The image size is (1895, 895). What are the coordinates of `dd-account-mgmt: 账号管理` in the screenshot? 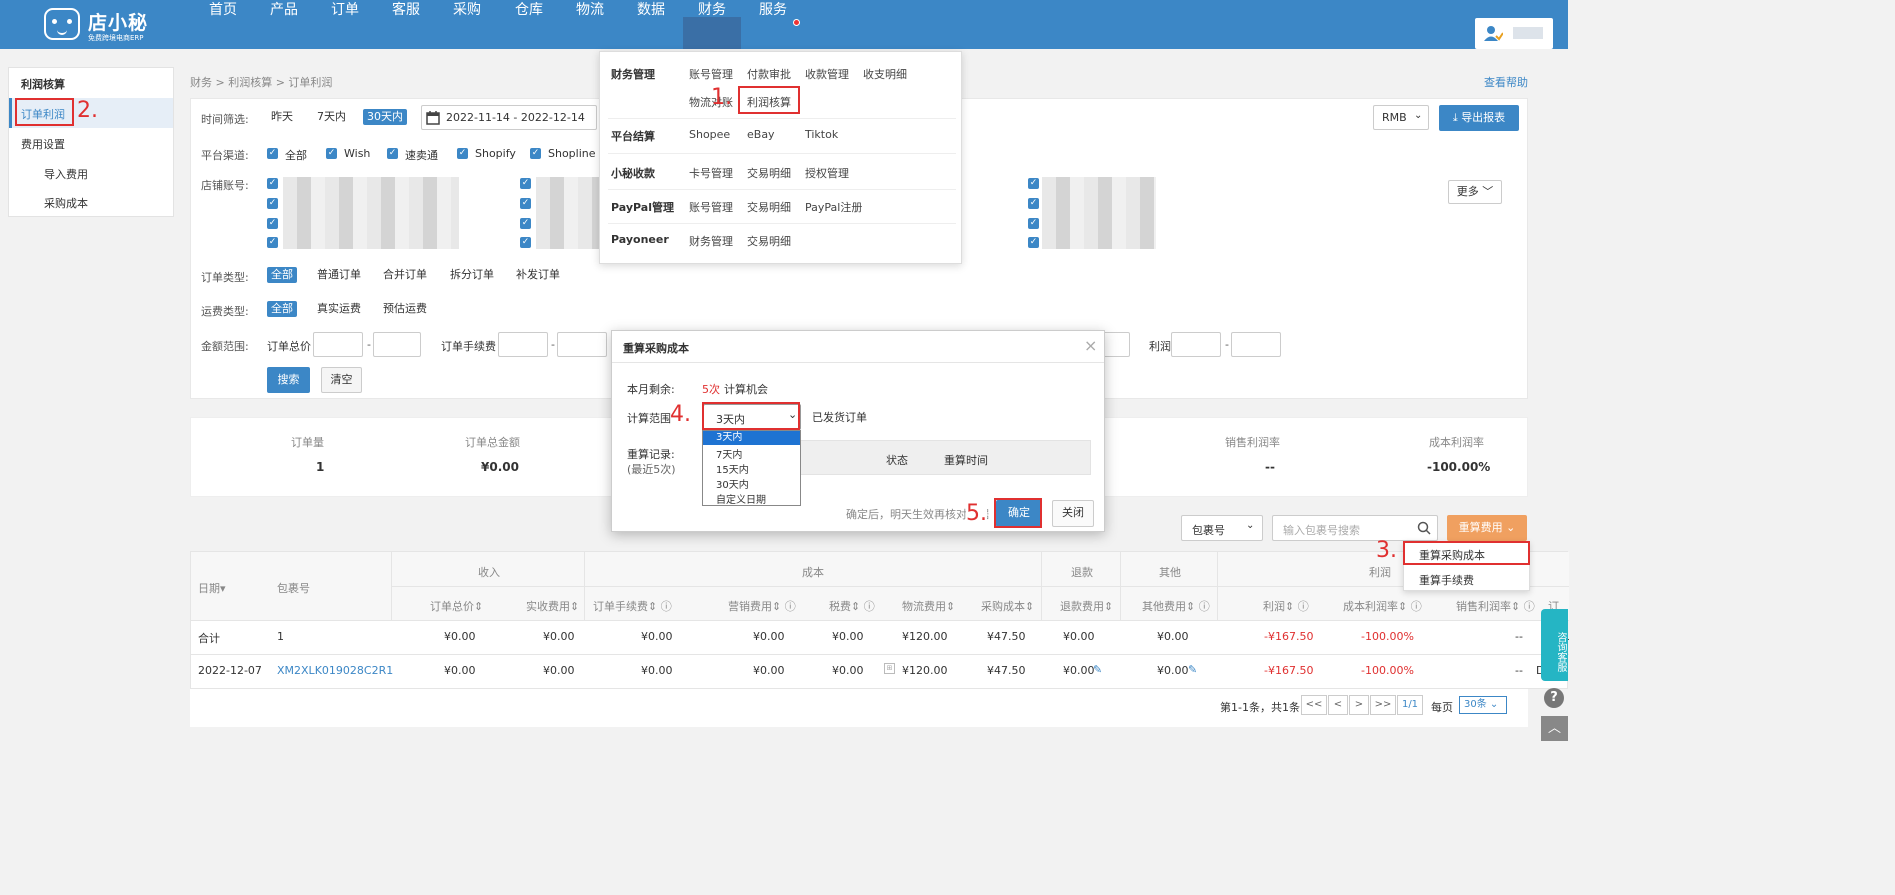 It's located at (711, 74).